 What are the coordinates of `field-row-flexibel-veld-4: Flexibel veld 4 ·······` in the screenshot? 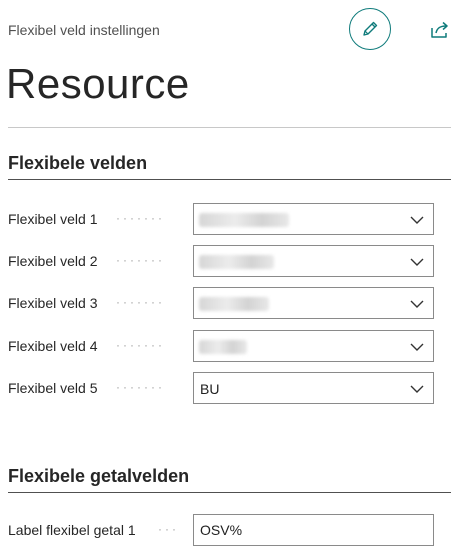 It's located at (225, 346).